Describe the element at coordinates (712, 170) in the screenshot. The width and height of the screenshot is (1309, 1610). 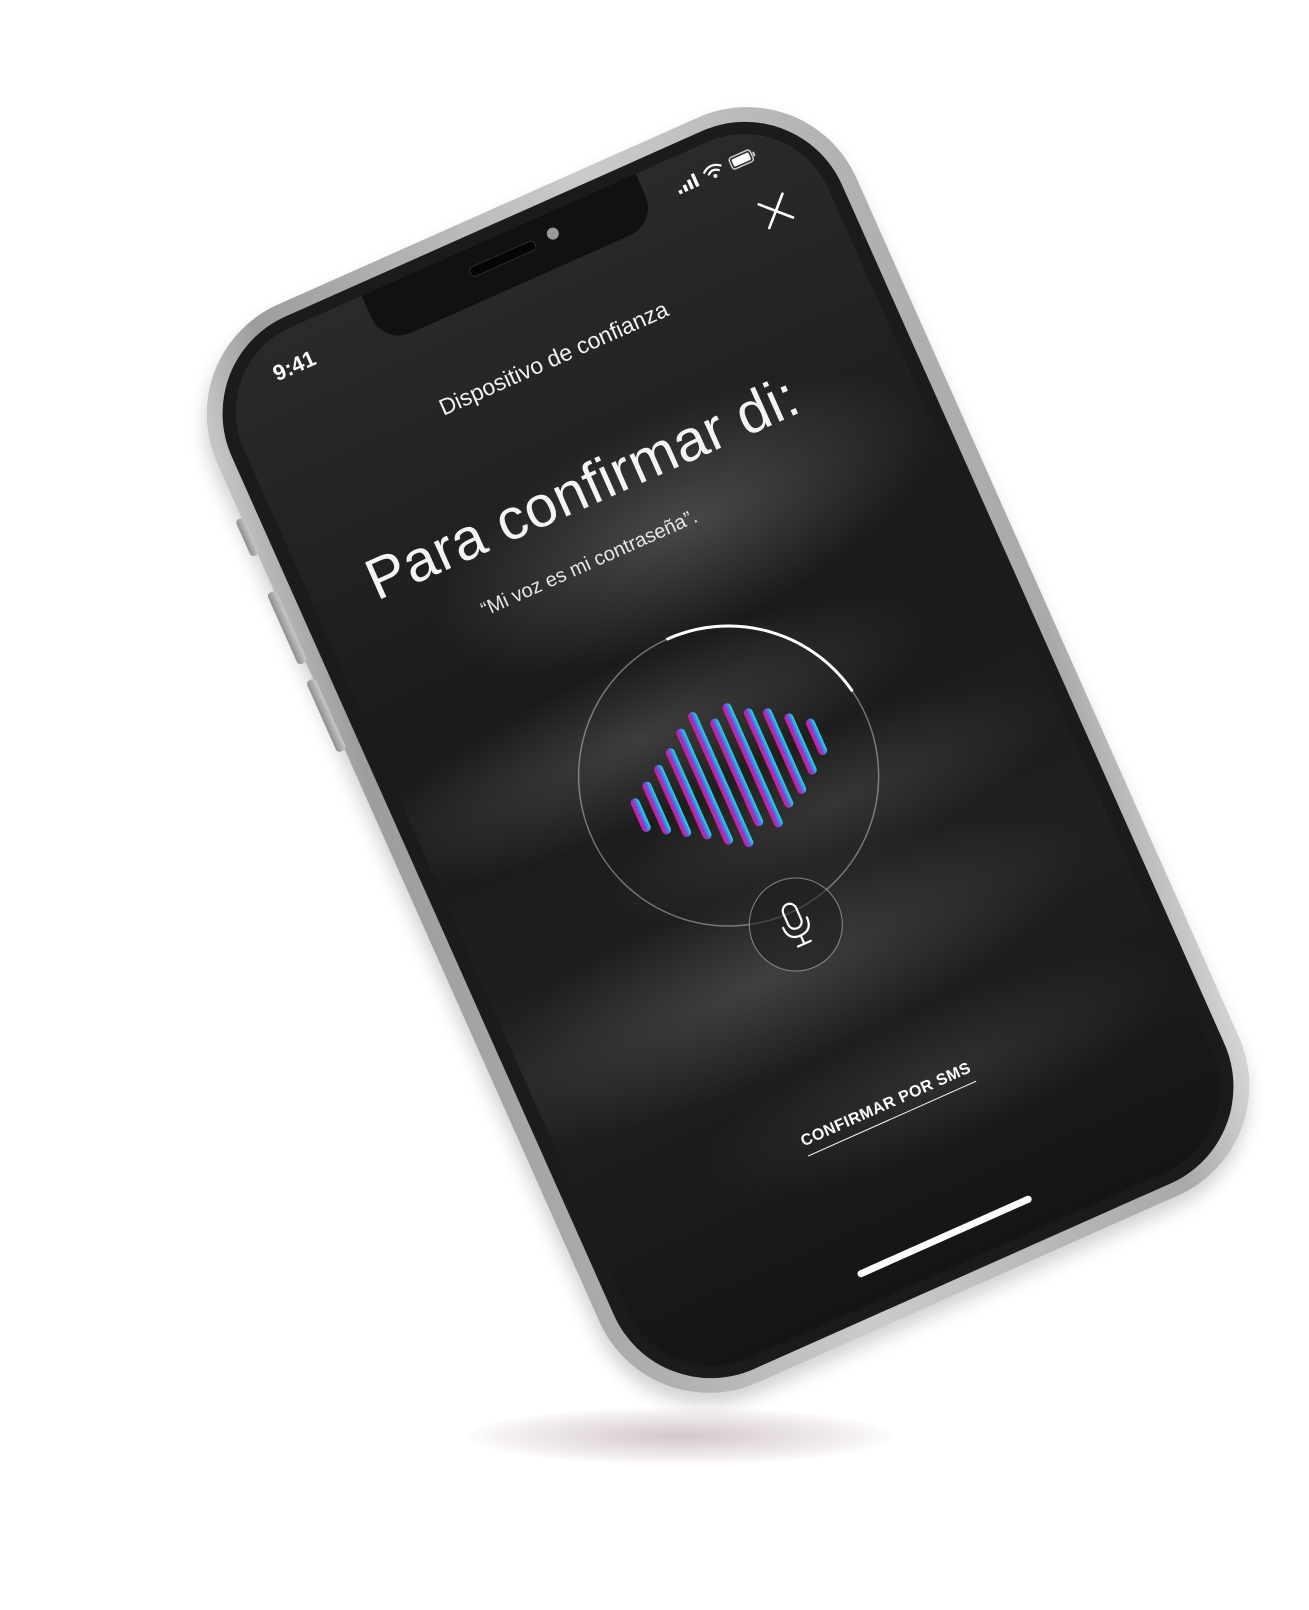
I see `wifi-icon` at that location.